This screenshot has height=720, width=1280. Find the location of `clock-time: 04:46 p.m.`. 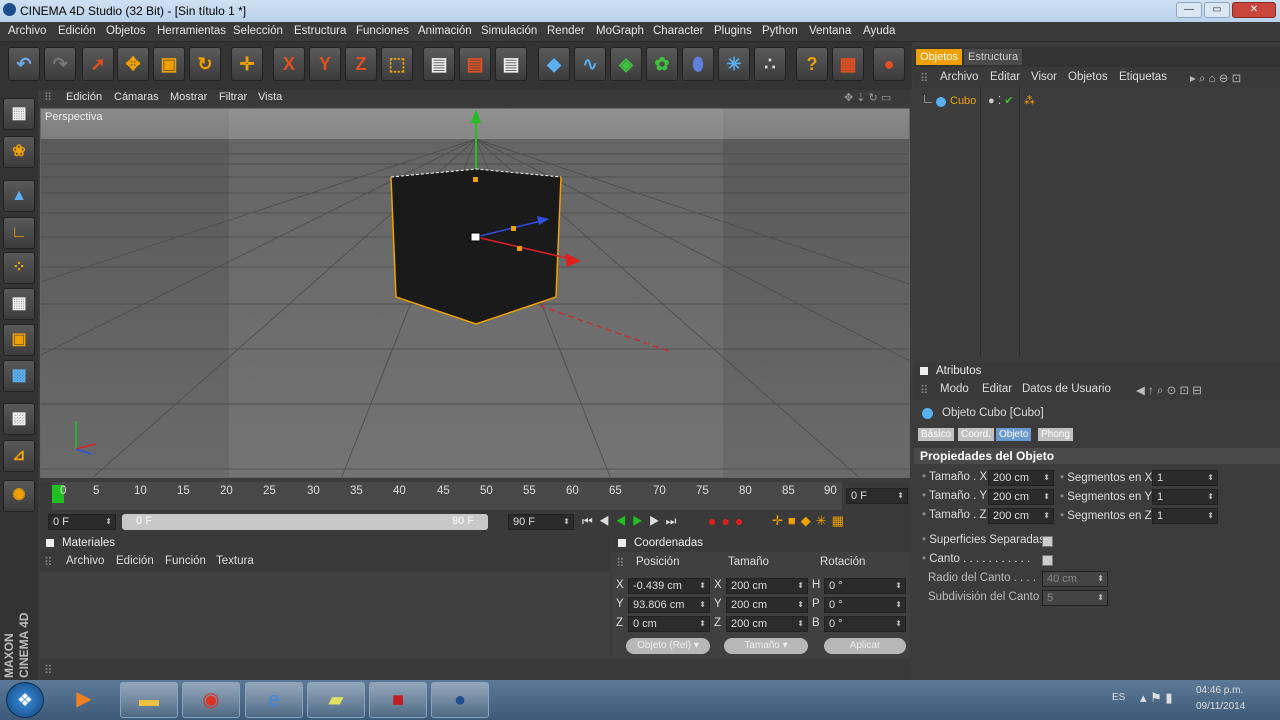

clock-time: 04:46 p.m. is located at coordinates (1219, 690).